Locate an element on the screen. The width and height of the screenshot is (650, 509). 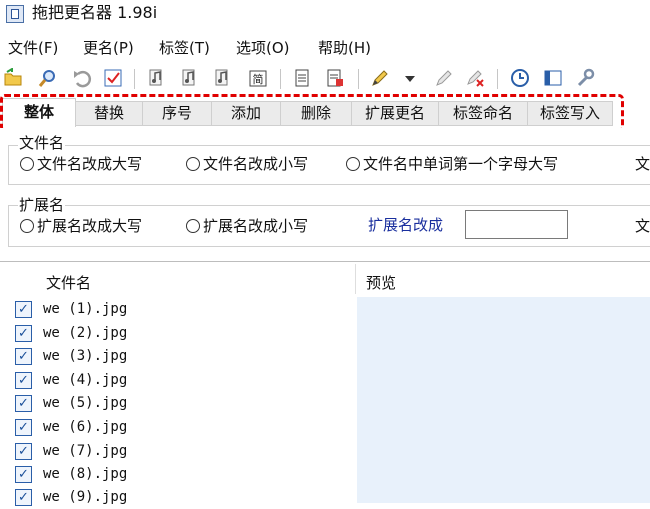
menu-bar: 文件(F) 更名(P) 标签(T) 选项(O) 帮助(H) is located at coordinates (325, 48).